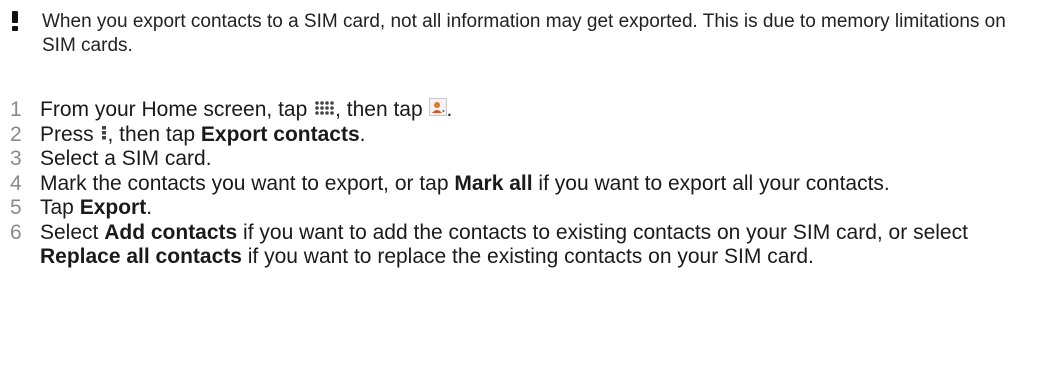 This screenshot has height=367, width=1051. What do you see at coordinates (246, 110) in the screenshot?
I see `step-text: From your Home screen, tap , then tap .` at bounding box center [246, 110].